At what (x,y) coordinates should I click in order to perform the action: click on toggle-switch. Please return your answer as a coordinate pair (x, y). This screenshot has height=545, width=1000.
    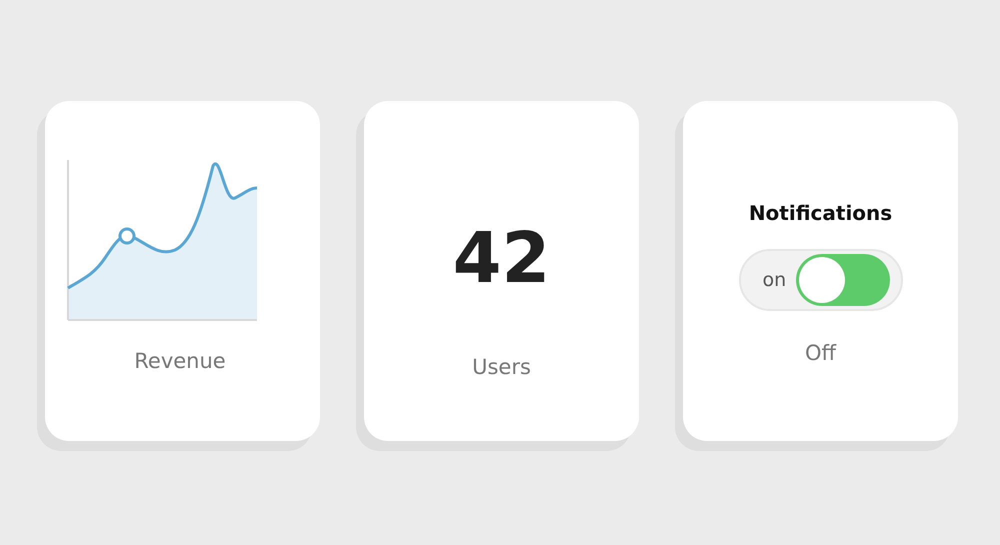
    Looking at the image, I should click on (843, 280).